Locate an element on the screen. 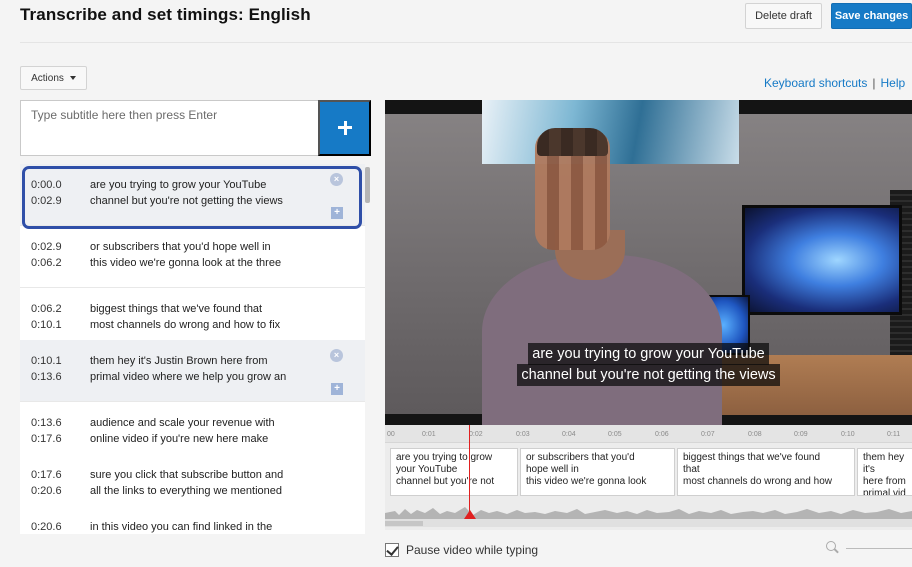 The width and height of the screenshot is (912, 567). ruler-tick: 00 is located at coordinates (391, 434).